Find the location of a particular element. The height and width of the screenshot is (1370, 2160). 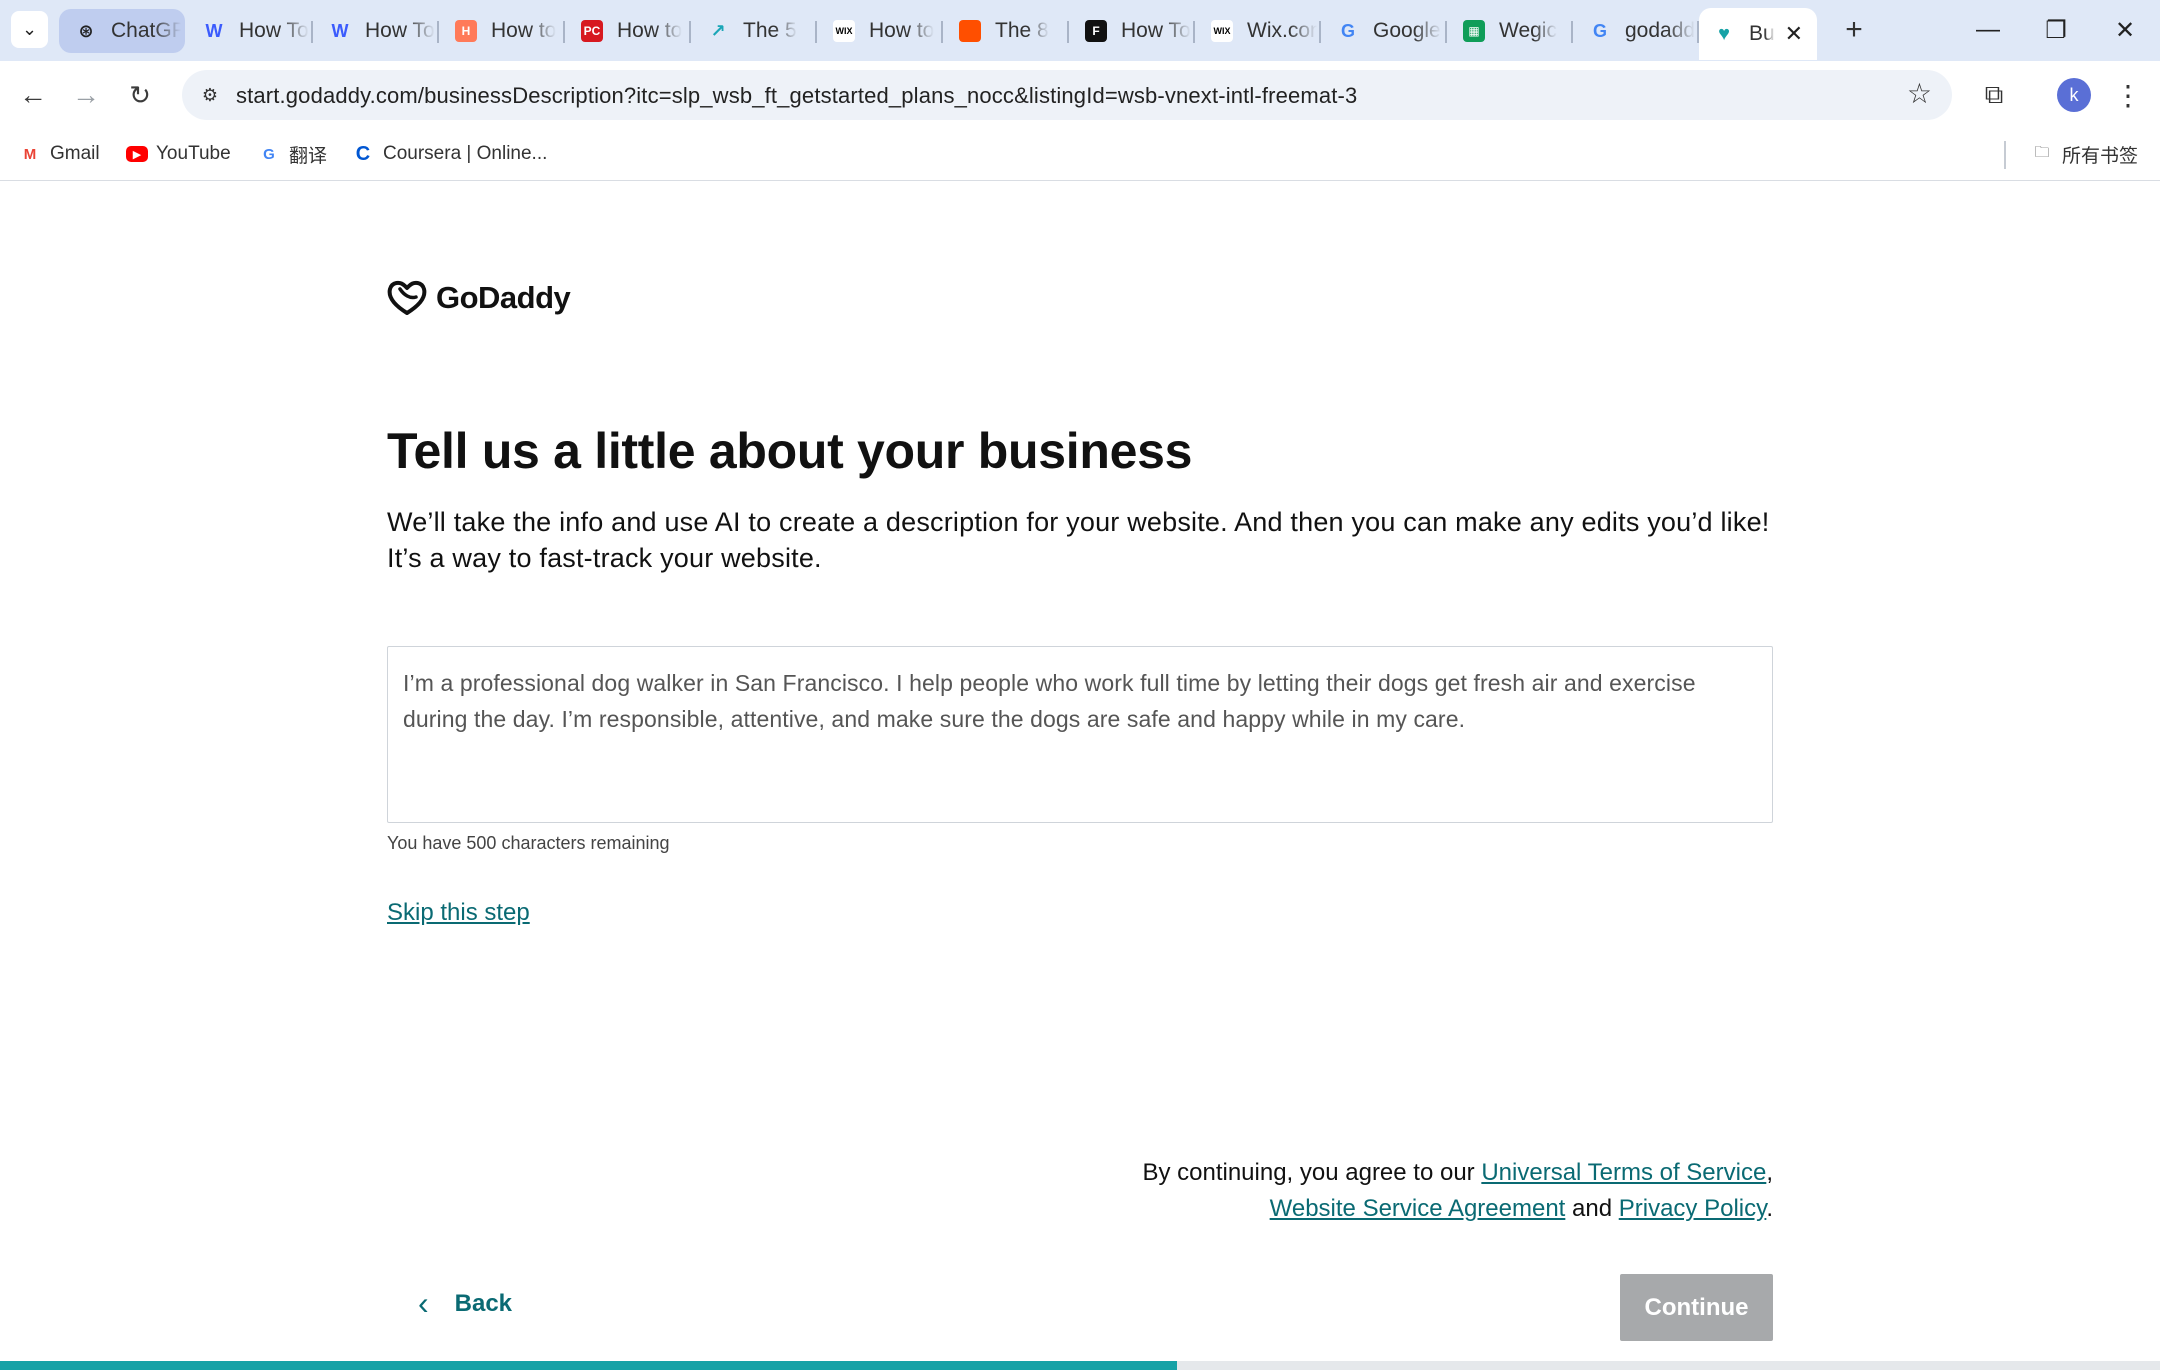

browser-tab: F How To is located at coordinates (1132, 31).